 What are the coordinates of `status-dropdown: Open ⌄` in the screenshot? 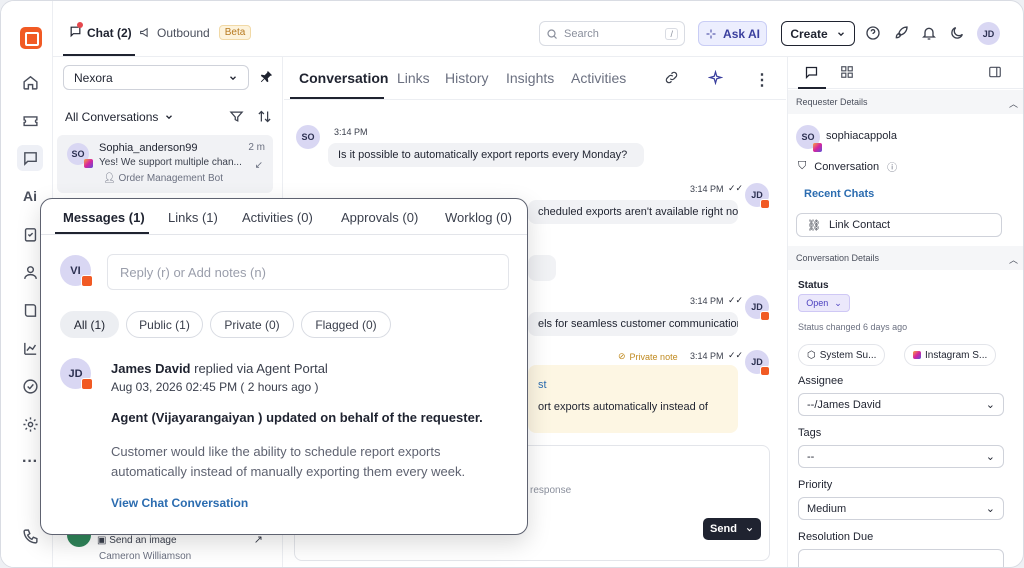 It's located at (824, 303).